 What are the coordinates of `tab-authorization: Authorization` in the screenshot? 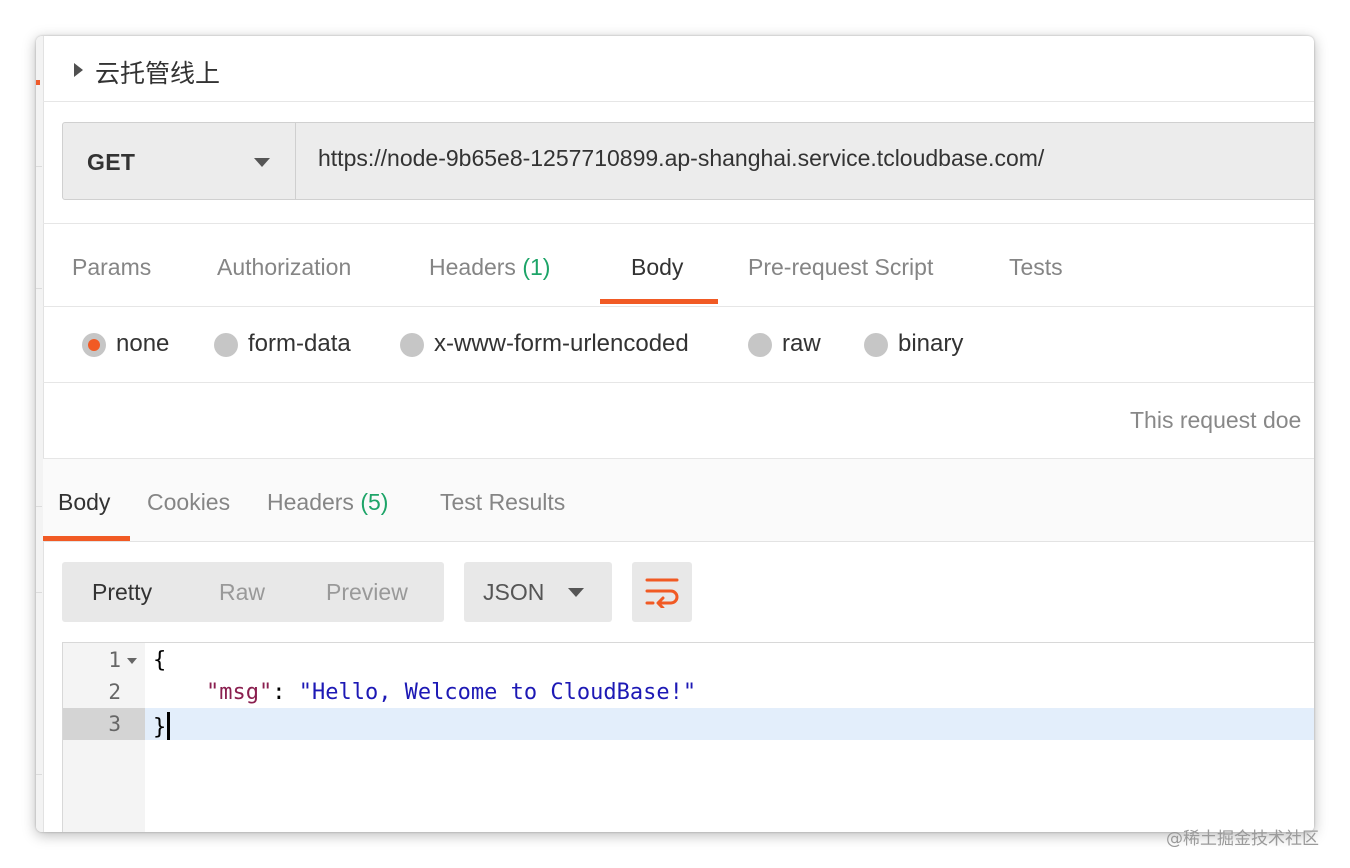 It's located at (284, 267).